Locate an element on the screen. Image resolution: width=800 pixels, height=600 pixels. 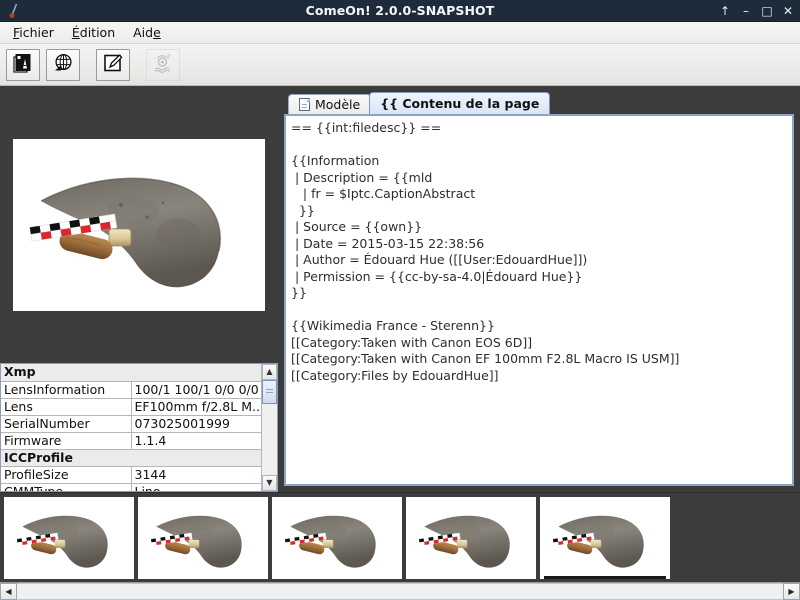
tab-modele-label: Modèle is located at coordinates (338, 104).